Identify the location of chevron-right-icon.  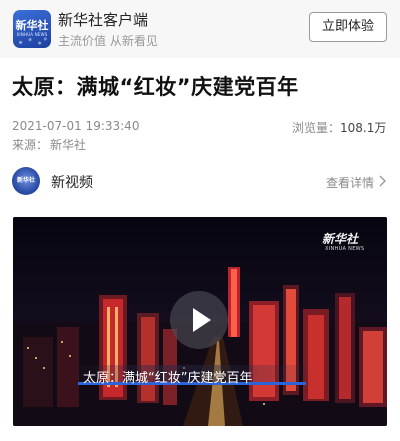
(382, 181).